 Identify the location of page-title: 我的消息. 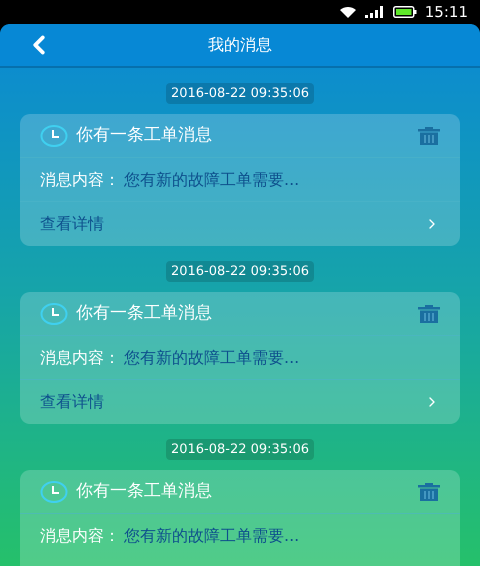
(240, 45).